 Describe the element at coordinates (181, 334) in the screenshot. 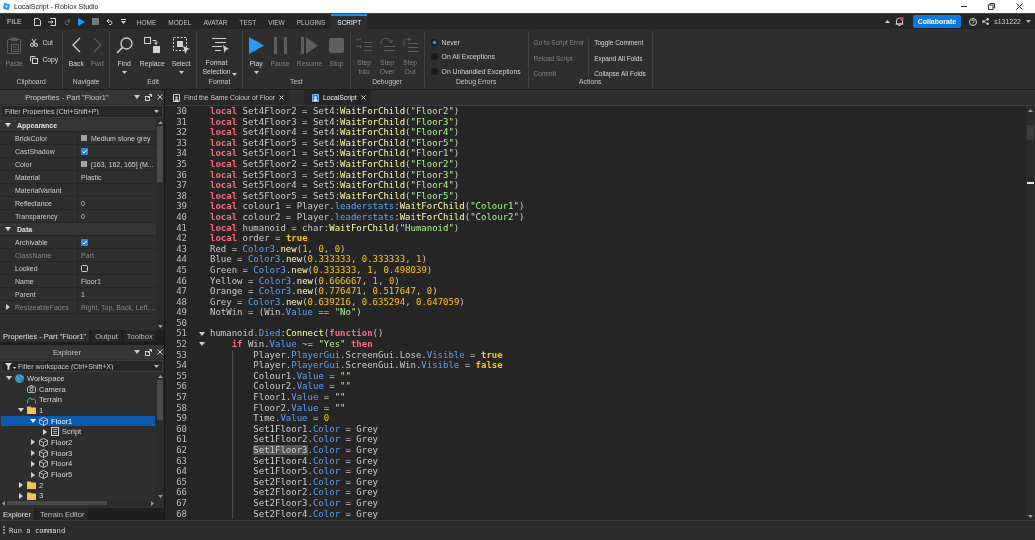

I see `line-number: 51` at that location.